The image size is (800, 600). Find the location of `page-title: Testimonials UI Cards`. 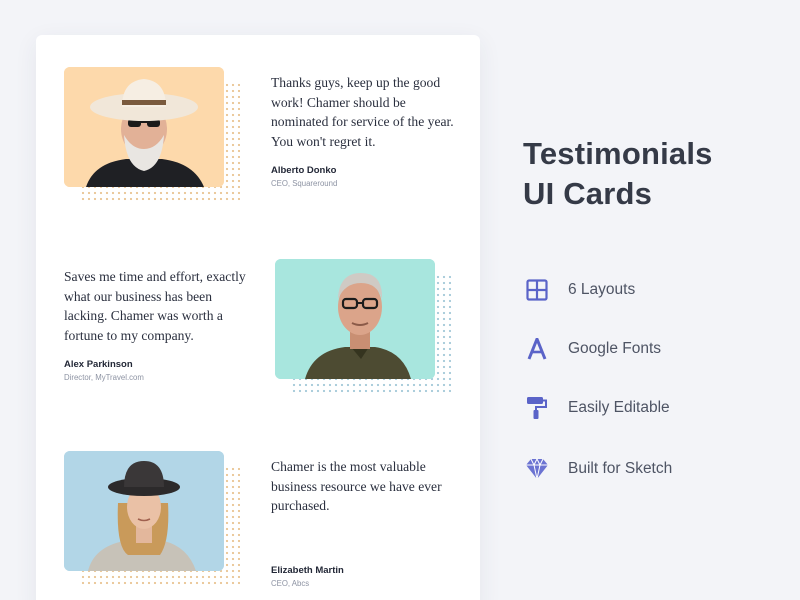

page-title: Testimonials UI Cards is located at coordinates (653, 174).